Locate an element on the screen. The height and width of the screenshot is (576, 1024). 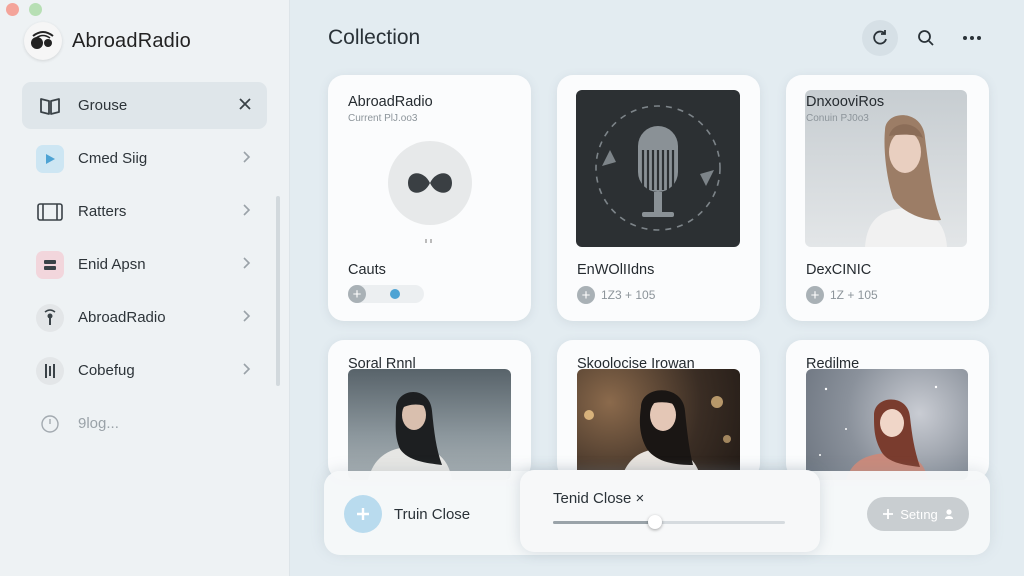
search-icon is located at coordinates (926, 38).